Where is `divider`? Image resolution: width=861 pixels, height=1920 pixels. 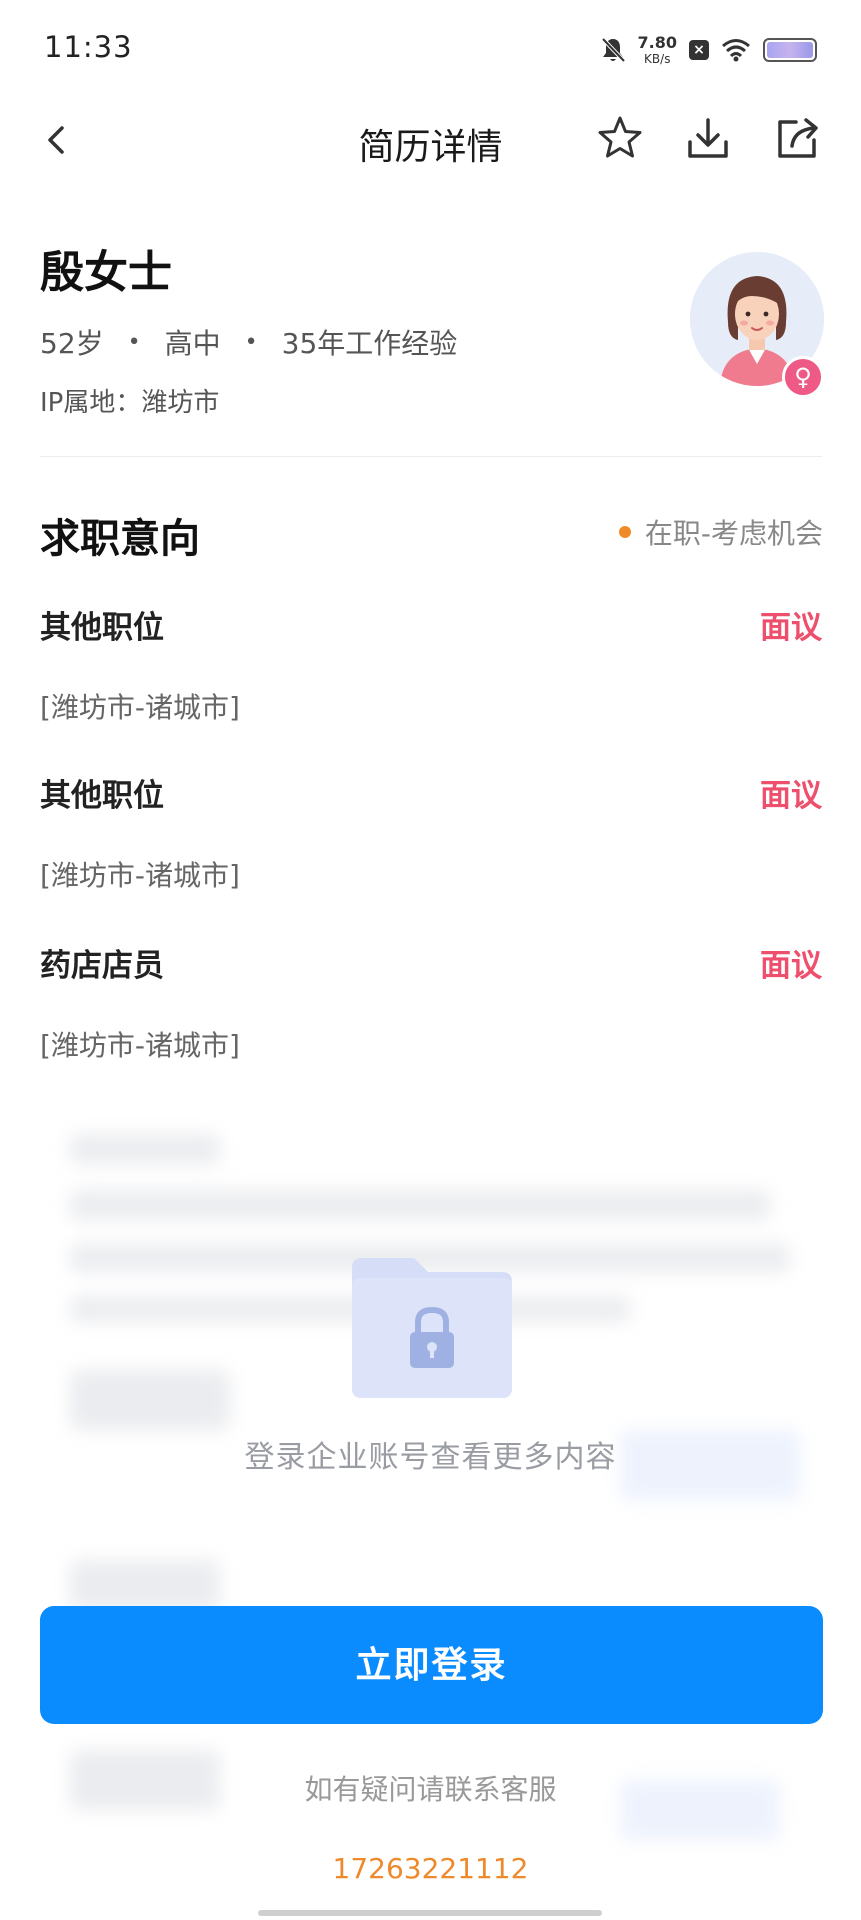 divider is located at coordinates (431, 456).